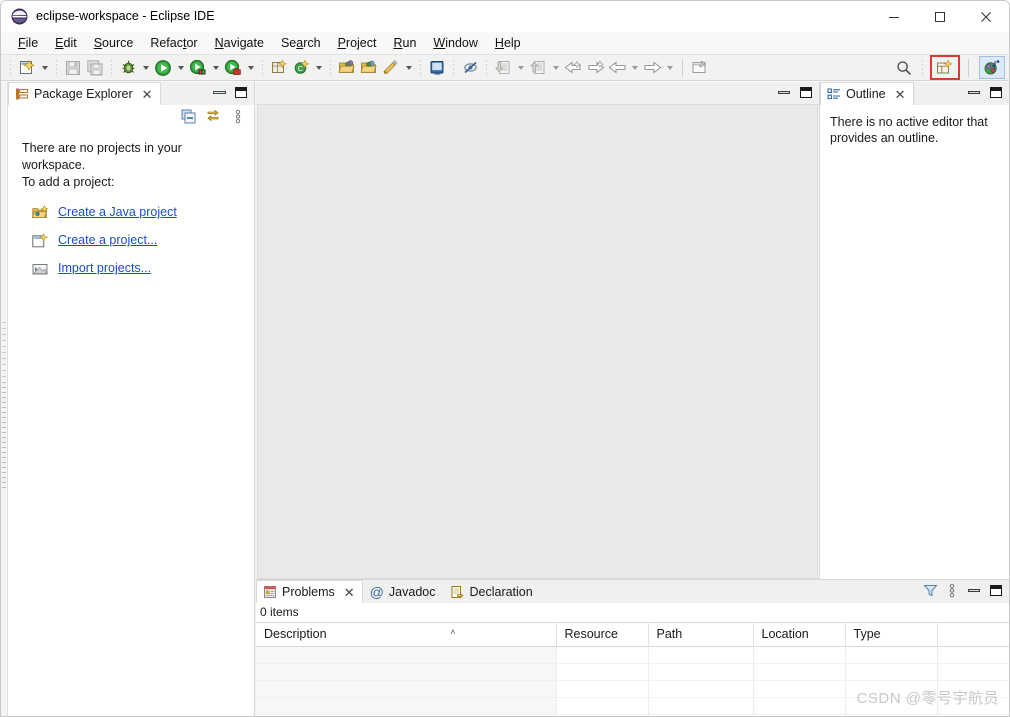  What do you see at coordinates (408, 67) in the screenshot?
I see `skip-breakpoints-dropdown-icon` at bounding box center [408, 67].